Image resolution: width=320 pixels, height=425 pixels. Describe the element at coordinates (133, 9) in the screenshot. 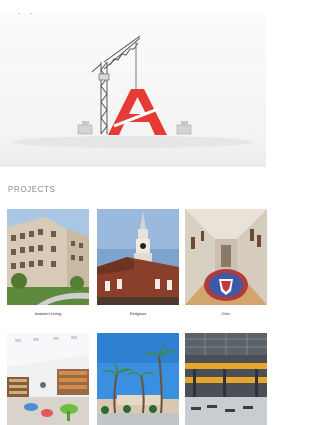

I see `top-bar` at that location.